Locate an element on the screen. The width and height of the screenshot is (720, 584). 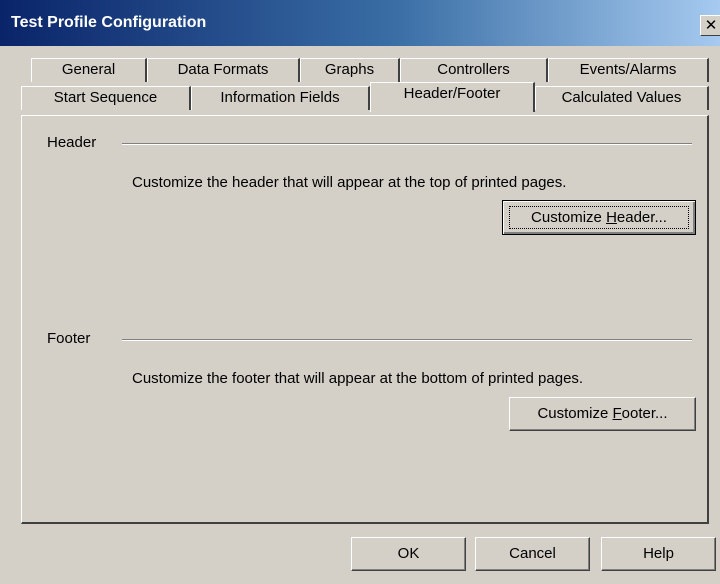
footer-group-divider is located at coordinates (407, 340).